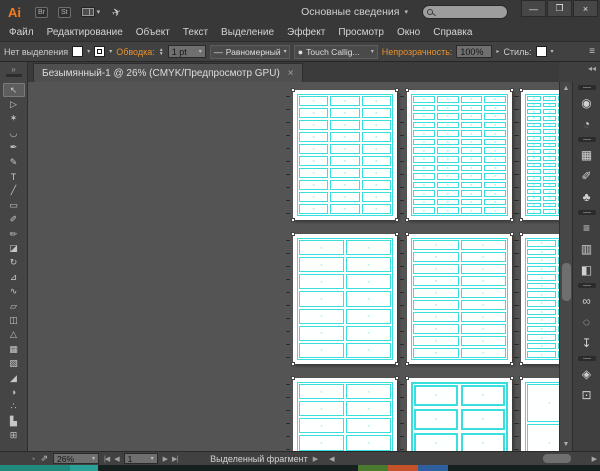  I want to click on lasso-tool: ◡, so click(14, 133).